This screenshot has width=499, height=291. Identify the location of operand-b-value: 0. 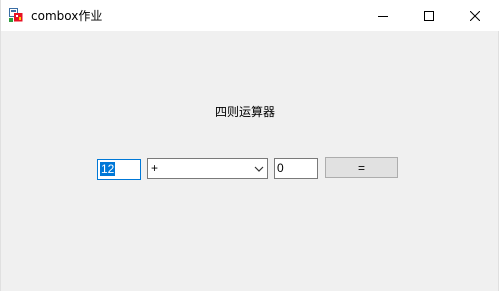
(280, 168).